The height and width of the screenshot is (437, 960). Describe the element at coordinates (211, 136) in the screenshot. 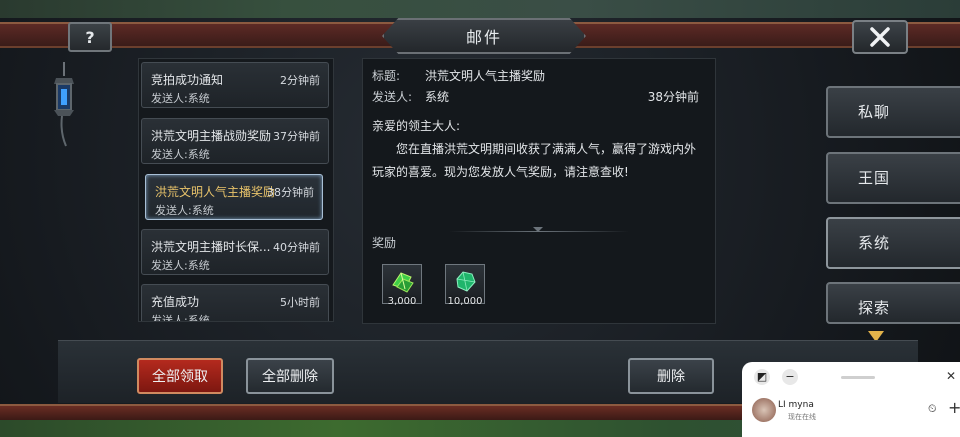

I see `mail-item-subject: 洪荒文明主播战勋奖励` at that location.